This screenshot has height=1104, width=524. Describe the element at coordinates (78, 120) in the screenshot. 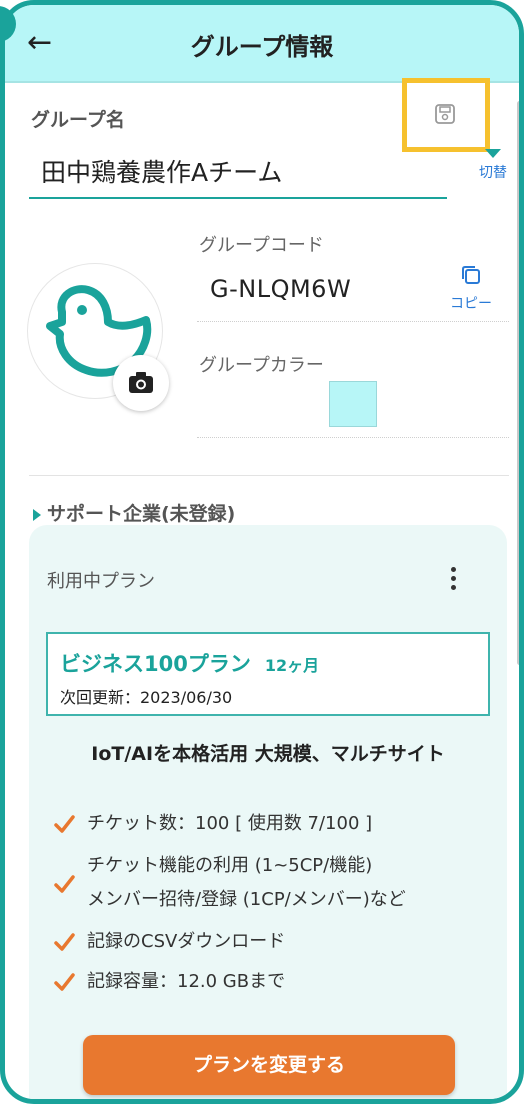

I see `group-name-label: グループ名` at that location.